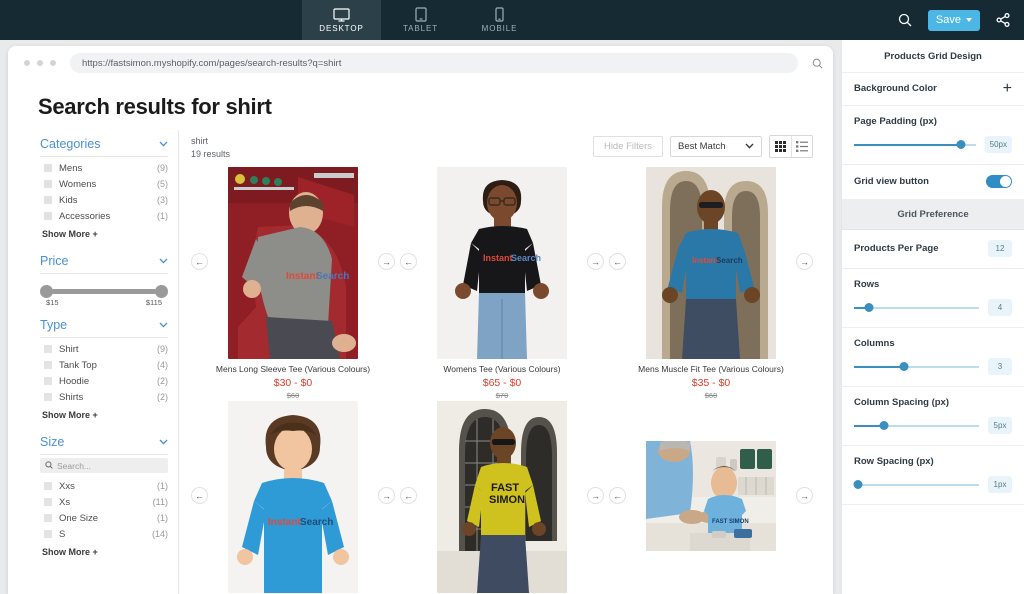 Image resolution: width=1024 pixels, height=594 pixels. I want to click on rows-slider, so click(916, 307).